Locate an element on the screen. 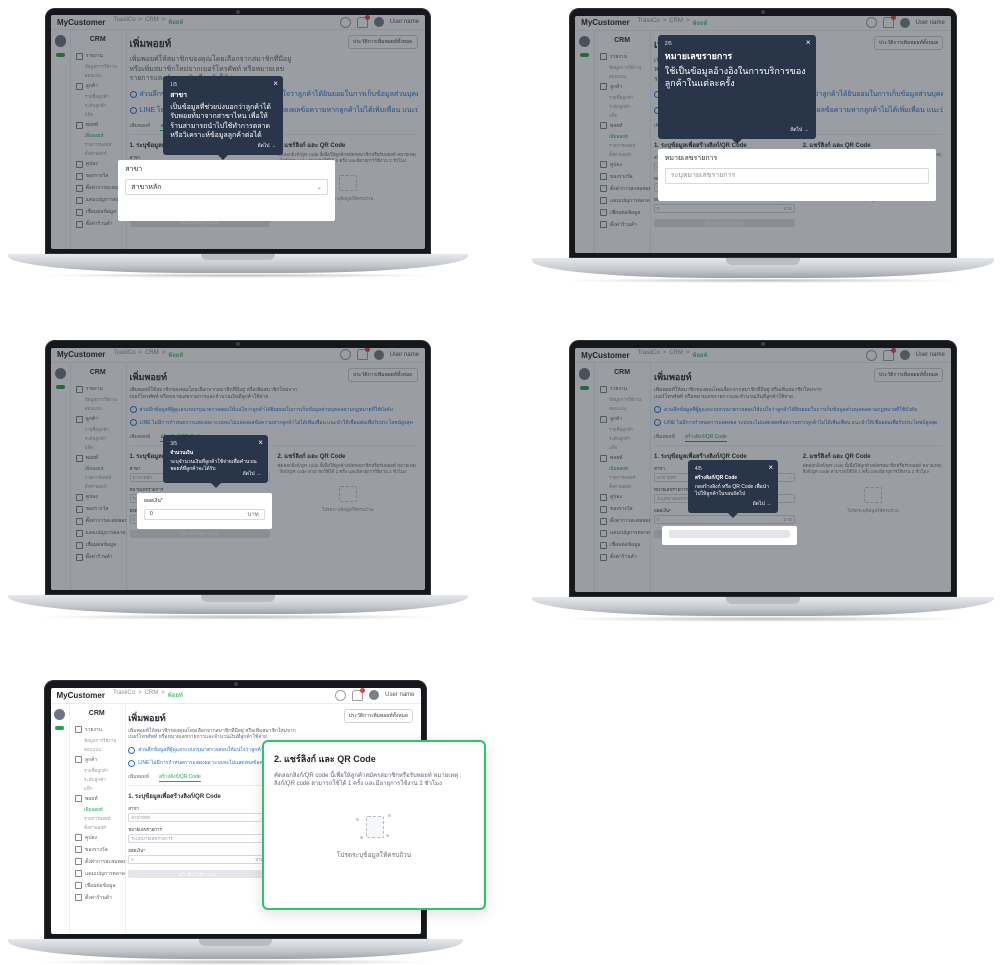  tab-create-link: สร้างลิงก์/QR Code is located at coordinates (180, 778).